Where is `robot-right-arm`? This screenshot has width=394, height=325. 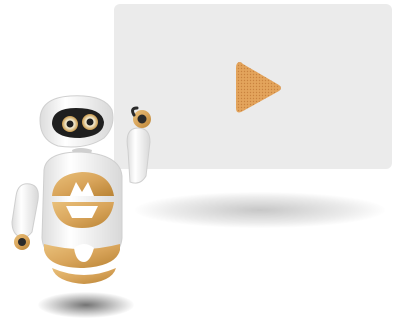
robot-right-arm is located at coordinates (138, 145).